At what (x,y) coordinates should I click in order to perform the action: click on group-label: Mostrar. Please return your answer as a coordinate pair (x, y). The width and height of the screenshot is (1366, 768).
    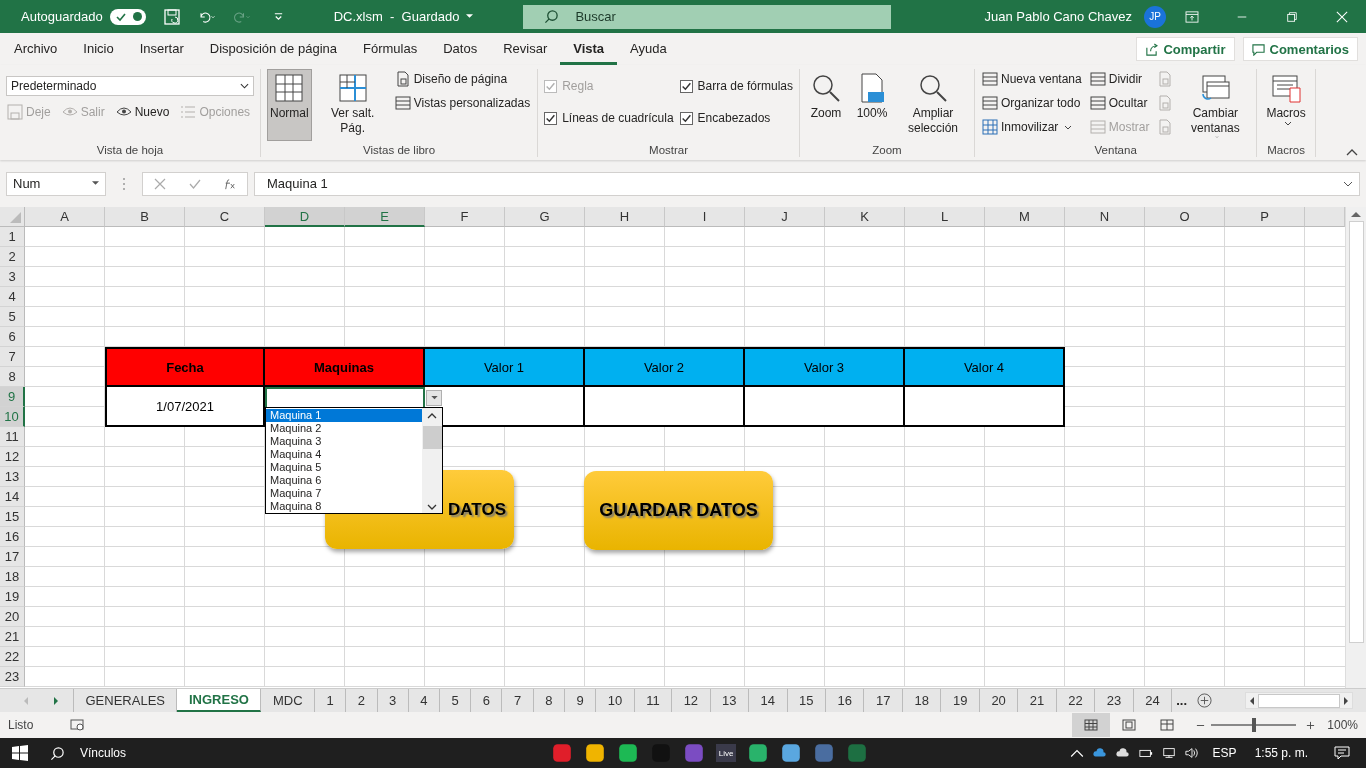
    Looking at the image, I should click on (669, 150).